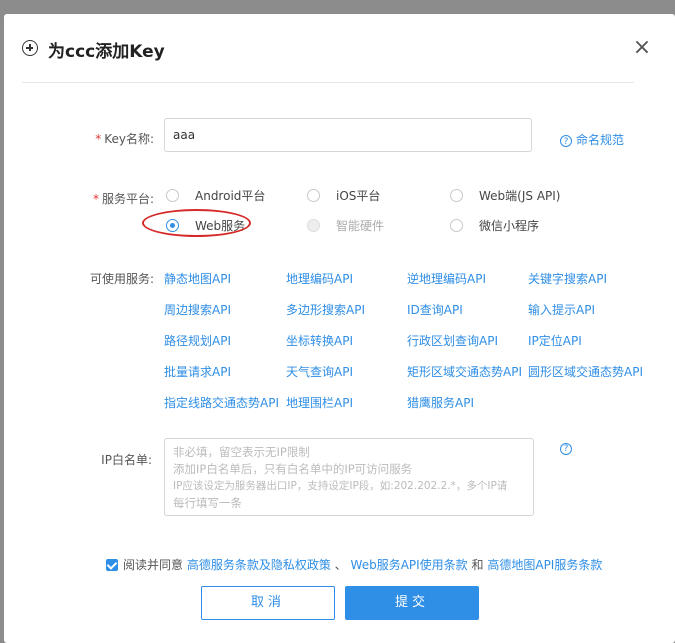 The height and width of the screenshot is (643, 675). What do you see at coordinates (509, 226) in the screenshot?
I see `radio-wechat-mini-label: 微信小程序` at bounding box center [509, 226].